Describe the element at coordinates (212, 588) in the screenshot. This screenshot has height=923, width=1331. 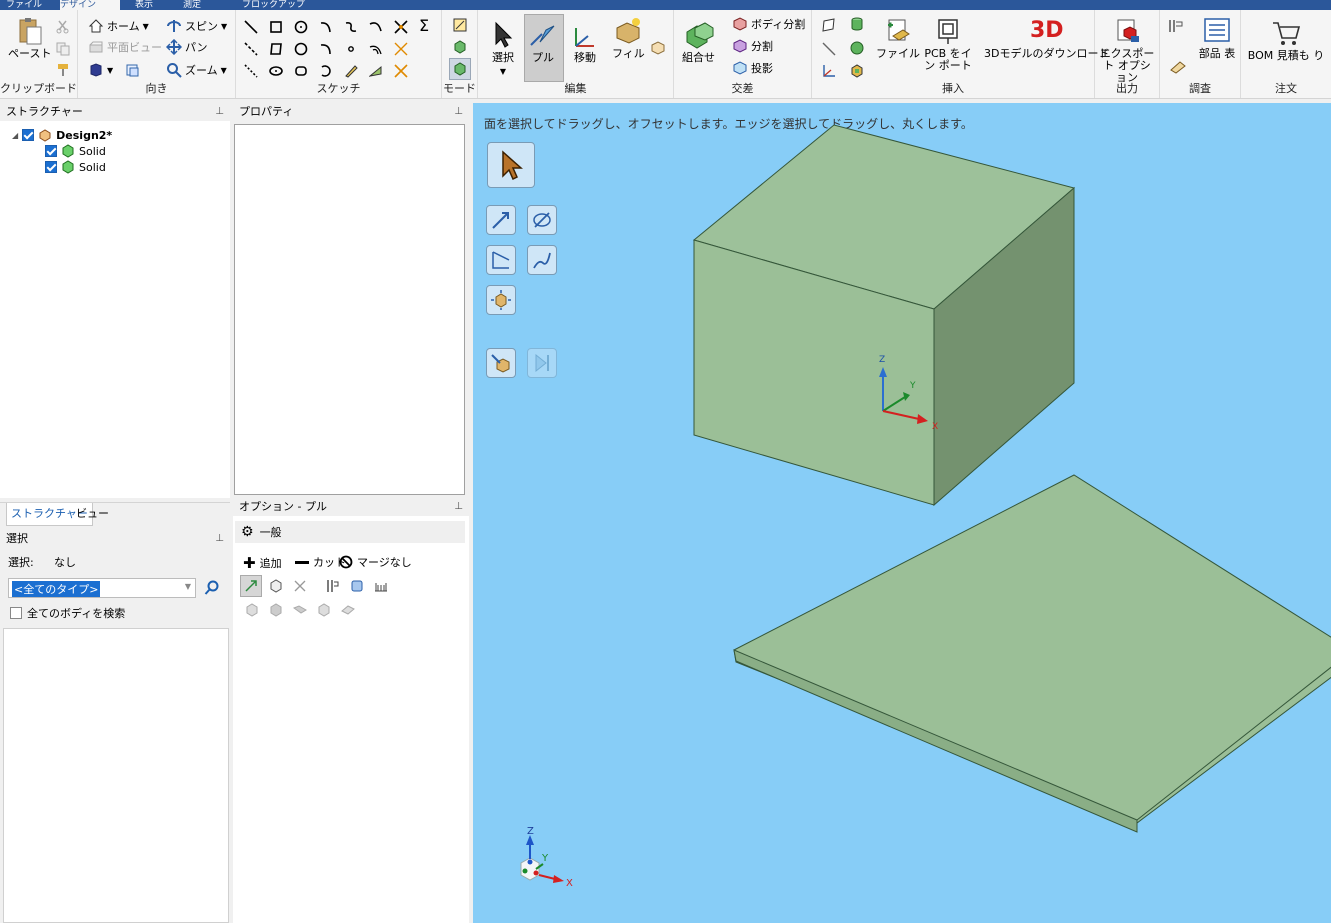
I see `search-icon` at that location.